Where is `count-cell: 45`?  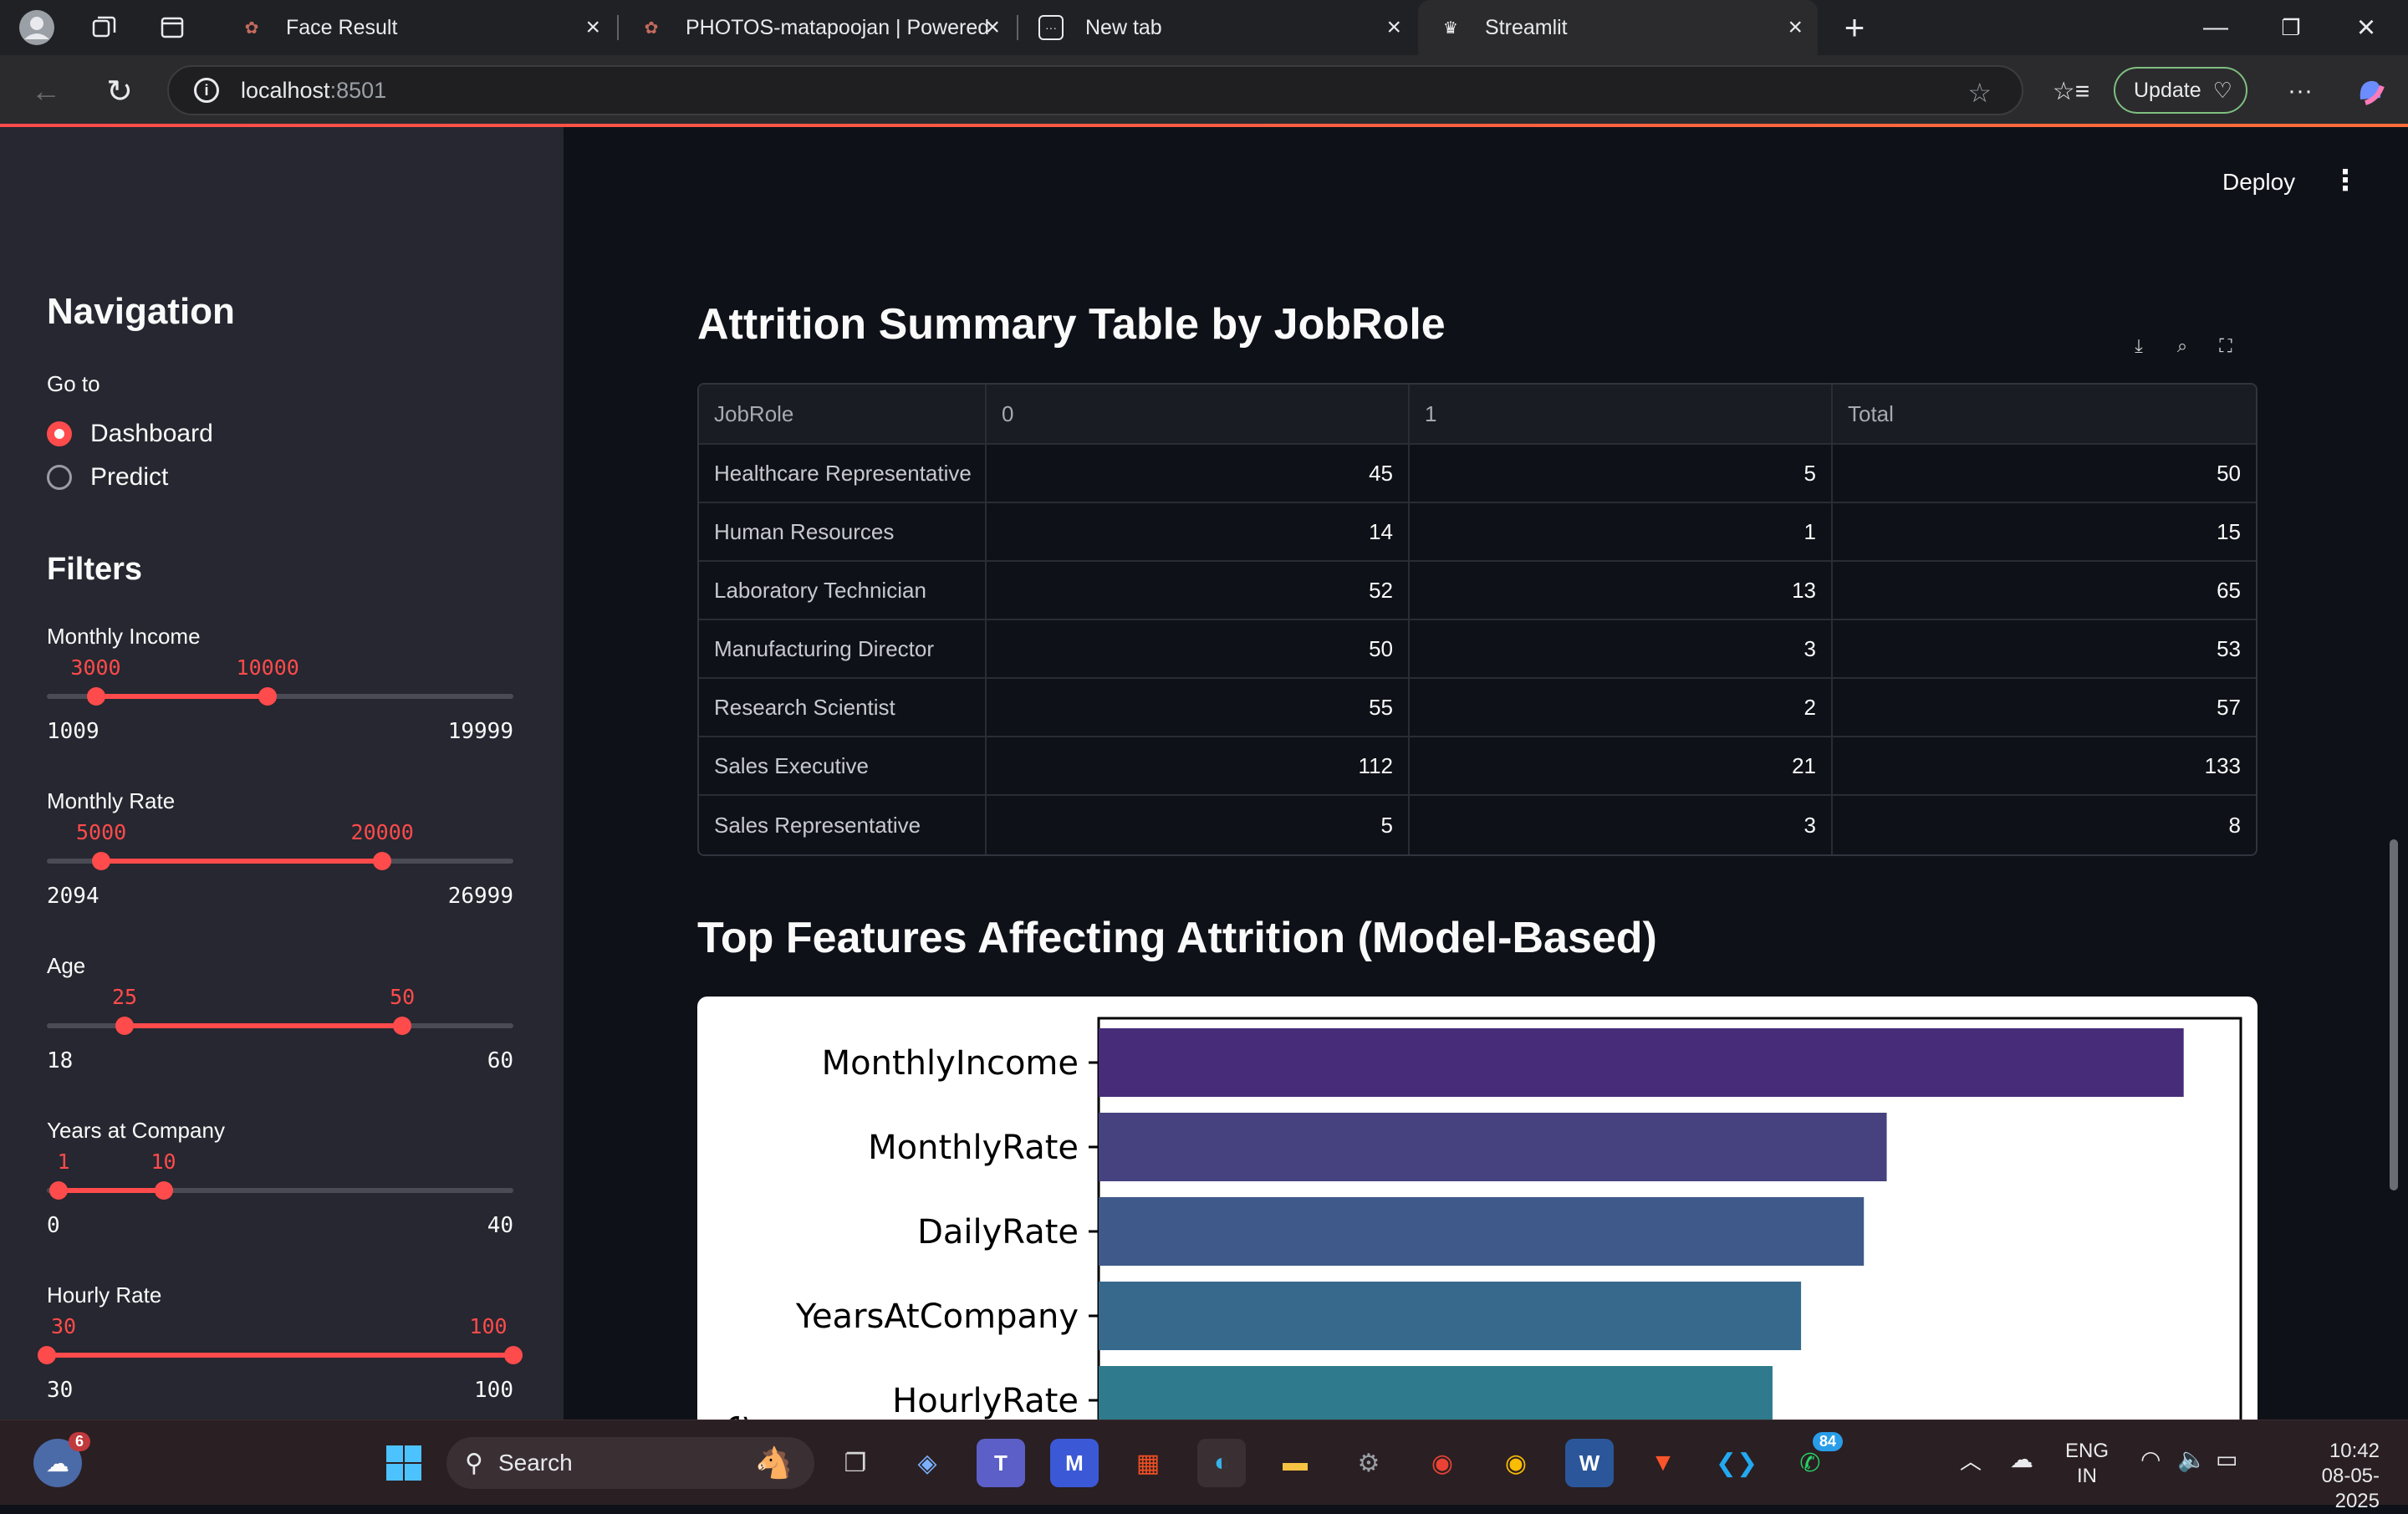 count-cell: 45 is located at coordinates (1199, 473).